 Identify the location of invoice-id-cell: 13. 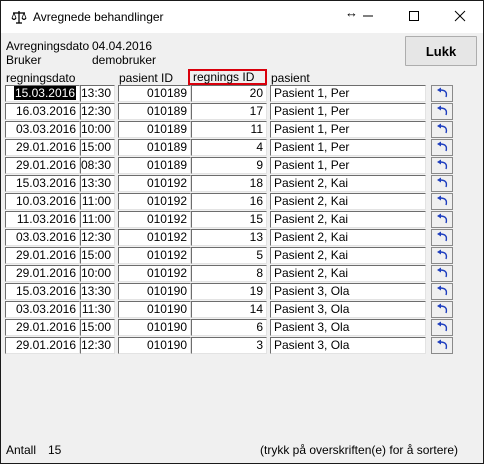
(229, 237).